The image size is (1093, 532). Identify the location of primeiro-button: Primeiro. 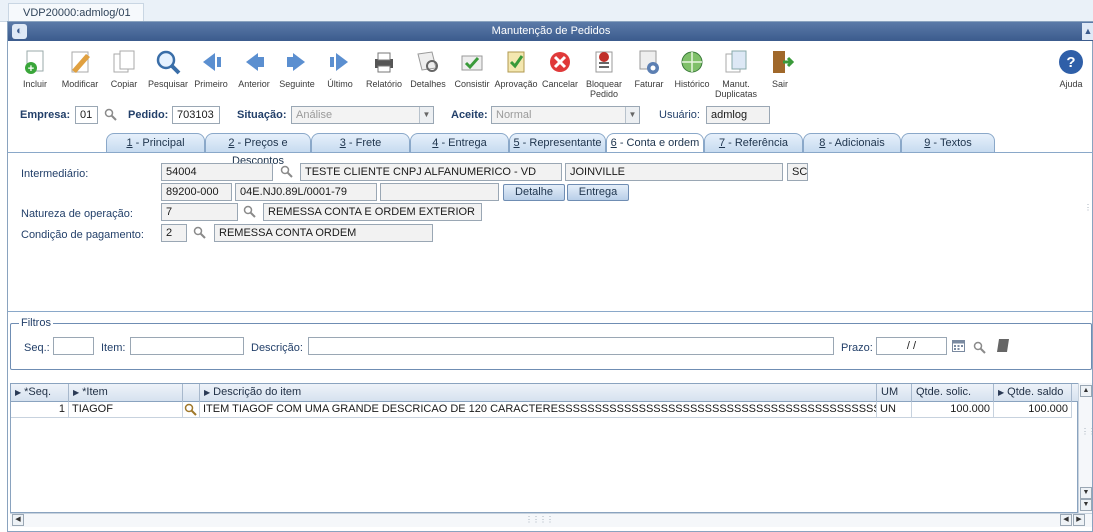
(211, 68).